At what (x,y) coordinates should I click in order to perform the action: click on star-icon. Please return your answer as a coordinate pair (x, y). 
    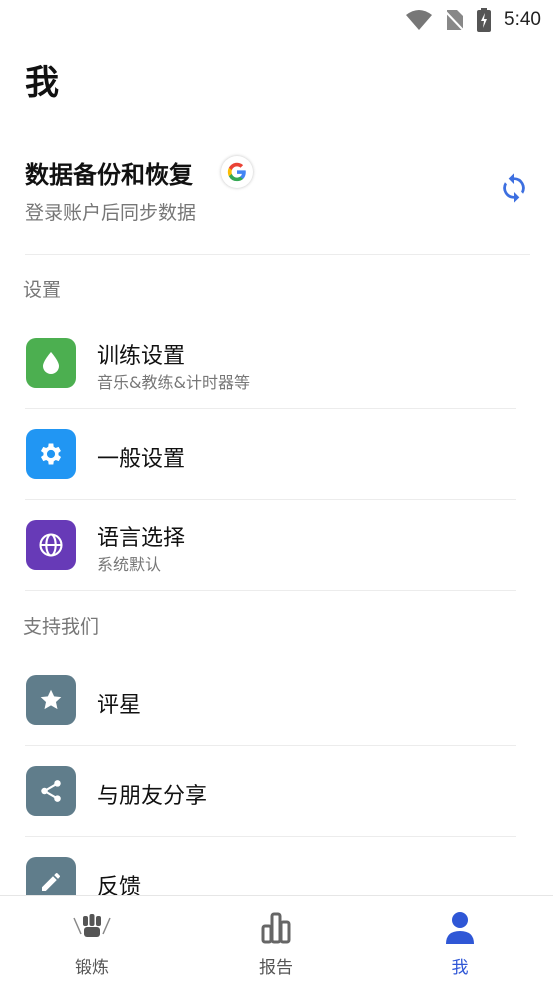
    Looking at the image, I should click on (51, 700).